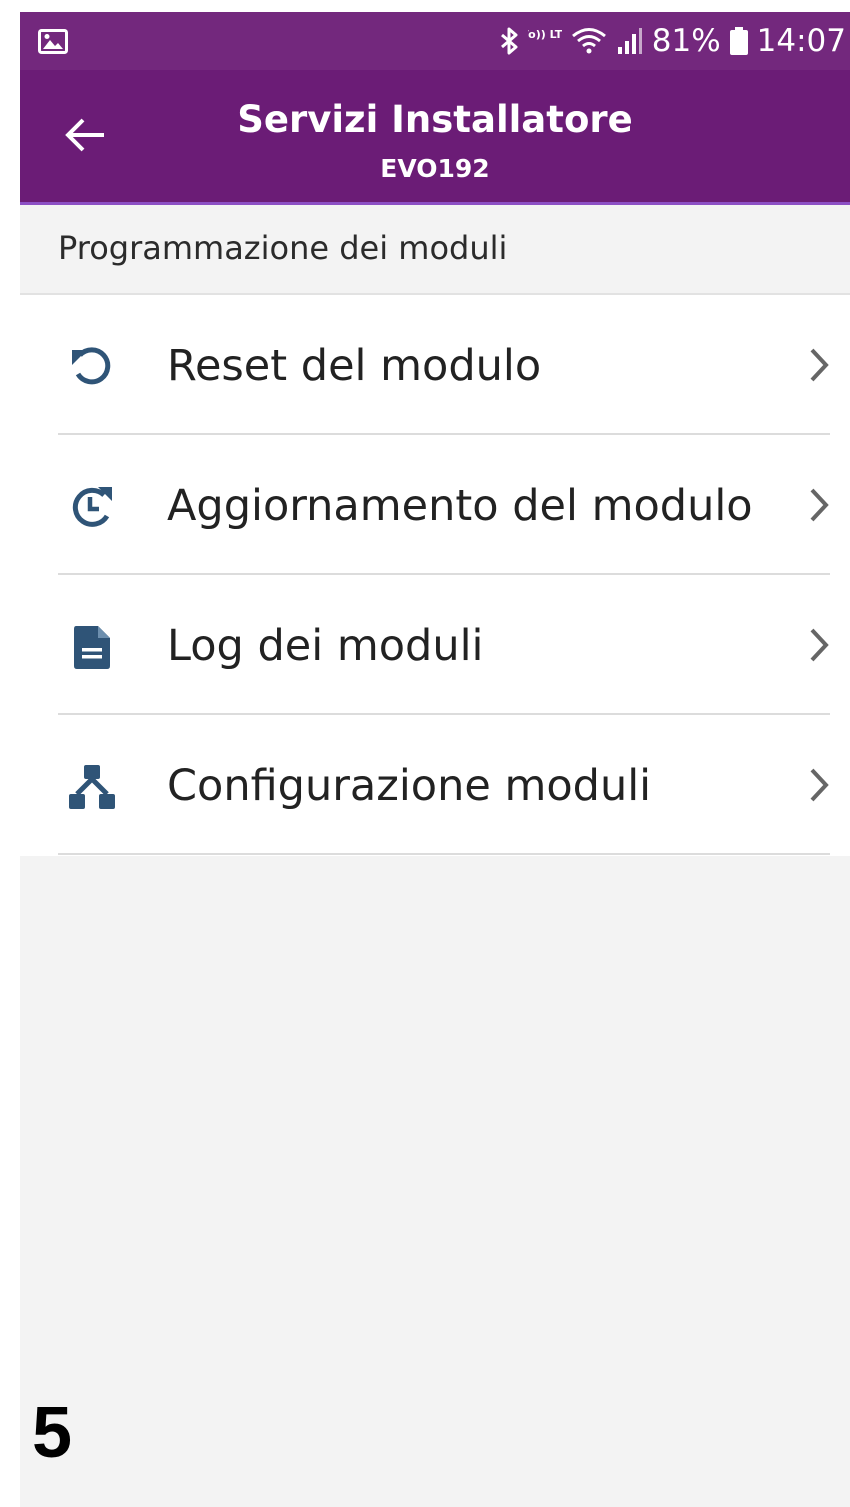  I want to click on gallery-icon, so click(53, 41).